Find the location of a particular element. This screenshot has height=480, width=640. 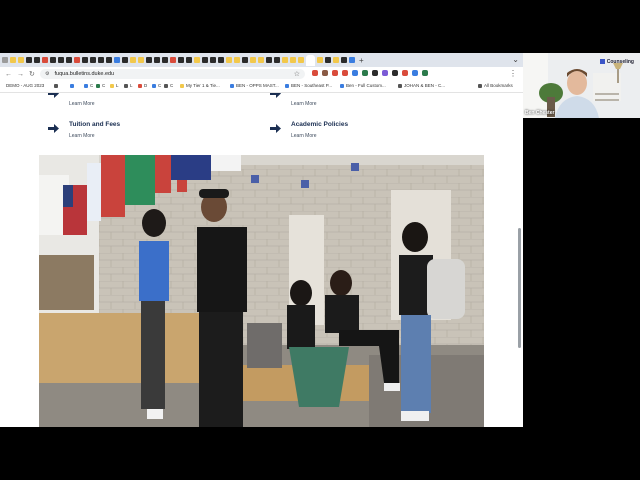

new-tab-button: + is located at coordinates (361, 60).